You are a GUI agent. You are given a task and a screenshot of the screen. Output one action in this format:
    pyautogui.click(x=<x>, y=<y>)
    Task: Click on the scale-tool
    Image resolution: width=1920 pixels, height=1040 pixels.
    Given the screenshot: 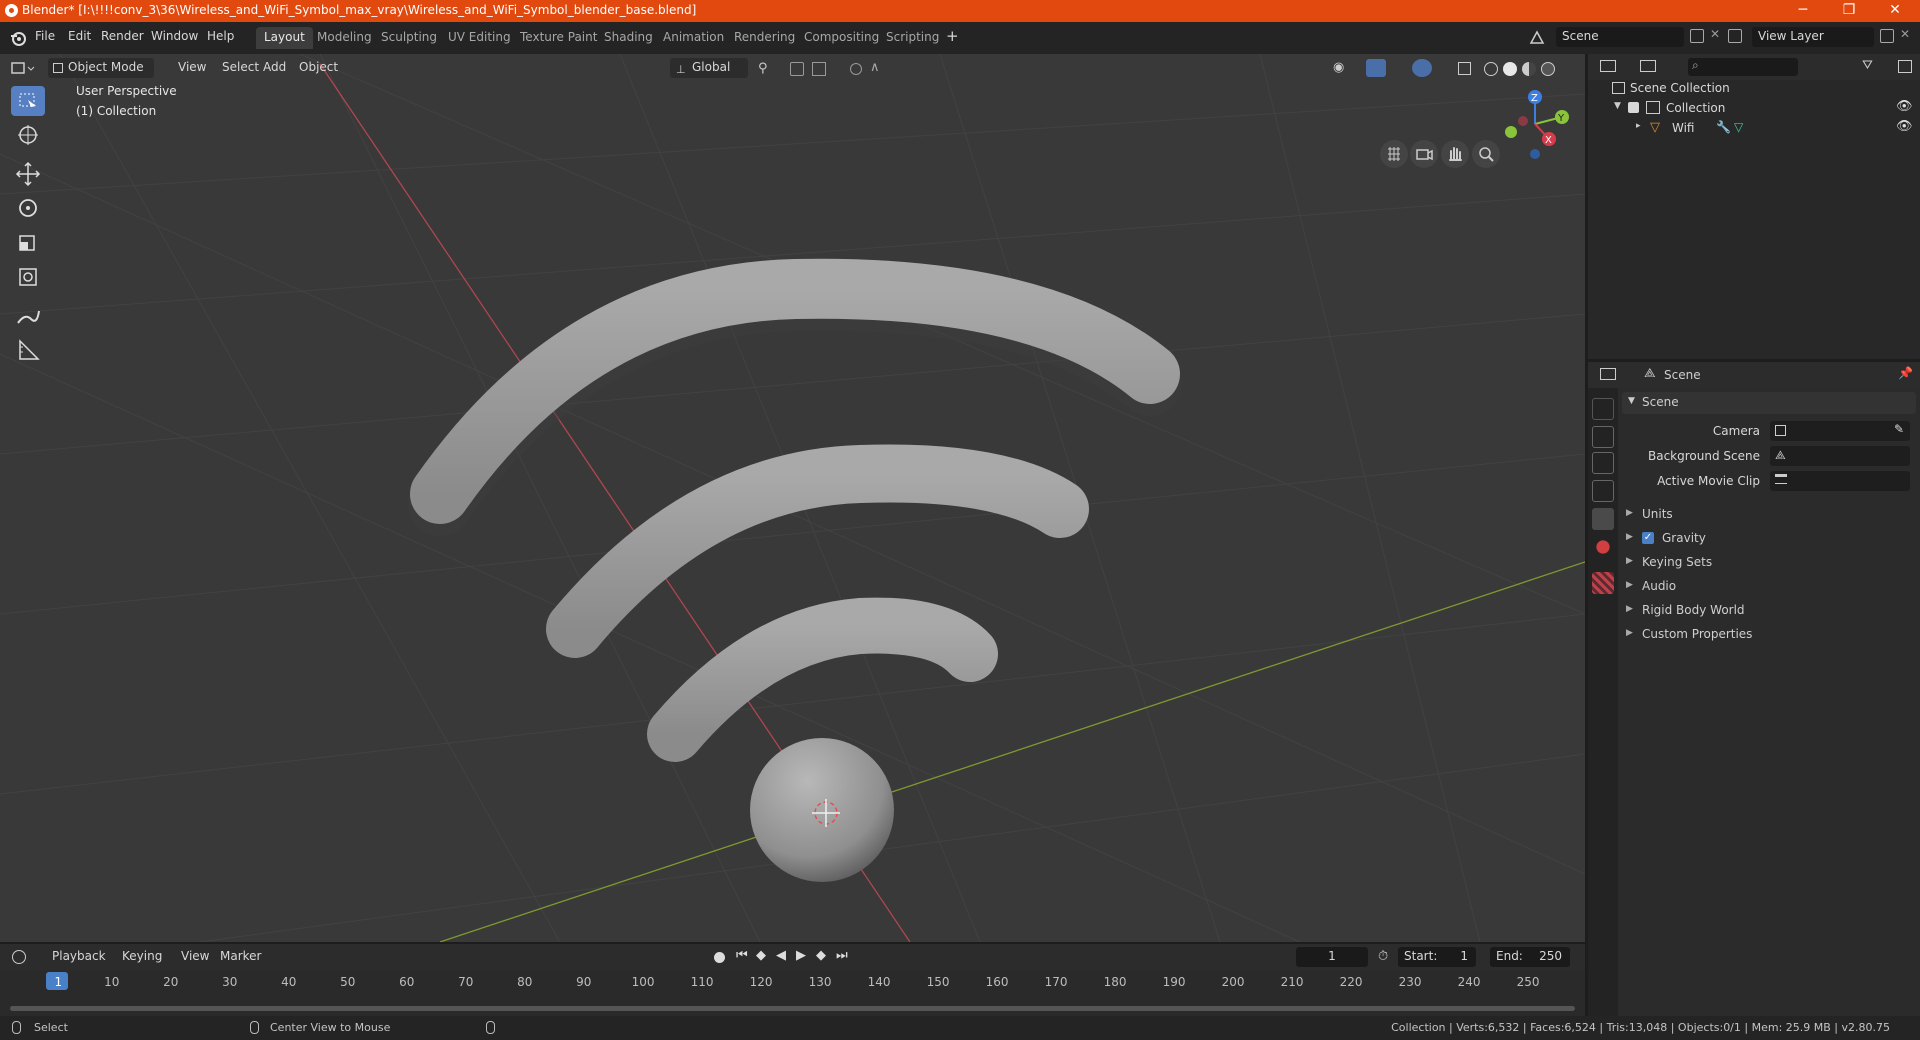 What is the action you would take?
    pyautogui.click(x=28, y=242)
    